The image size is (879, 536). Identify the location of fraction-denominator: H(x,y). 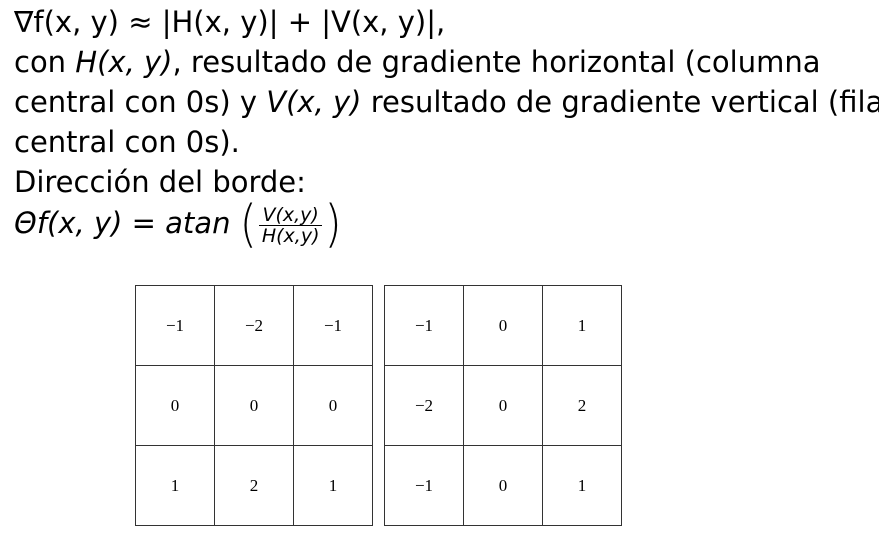
(290, 235).